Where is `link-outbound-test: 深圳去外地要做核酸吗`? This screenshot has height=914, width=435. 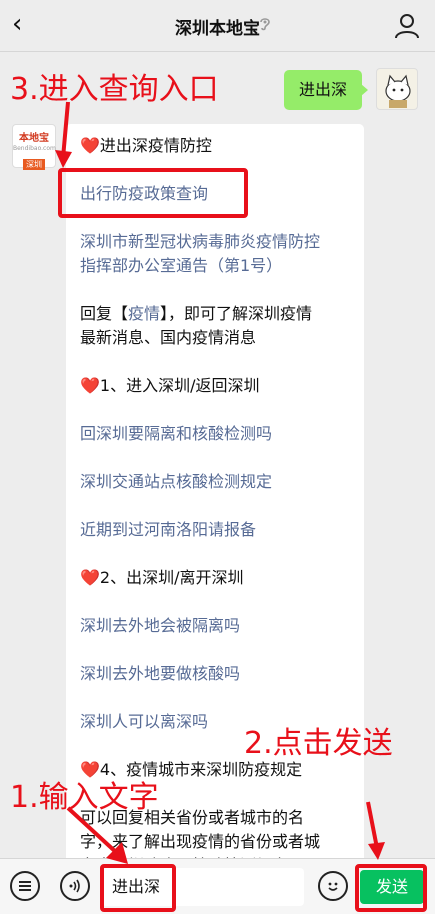
link-outbound-test: 深圳去外地要做核酸吗 is located at coordinates (221, 674).